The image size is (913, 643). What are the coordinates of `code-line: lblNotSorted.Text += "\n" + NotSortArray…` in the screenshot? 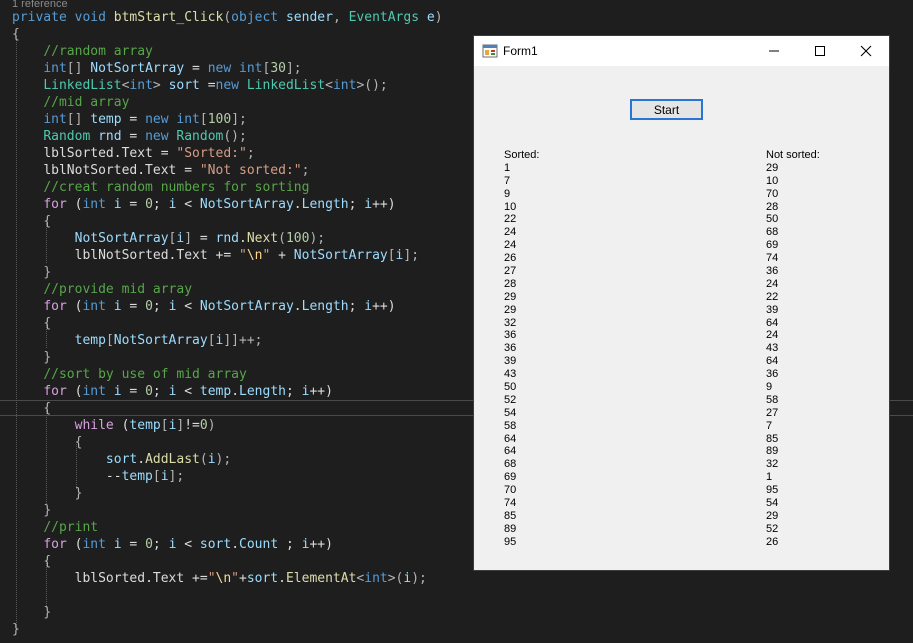 It's located at (215, 255).